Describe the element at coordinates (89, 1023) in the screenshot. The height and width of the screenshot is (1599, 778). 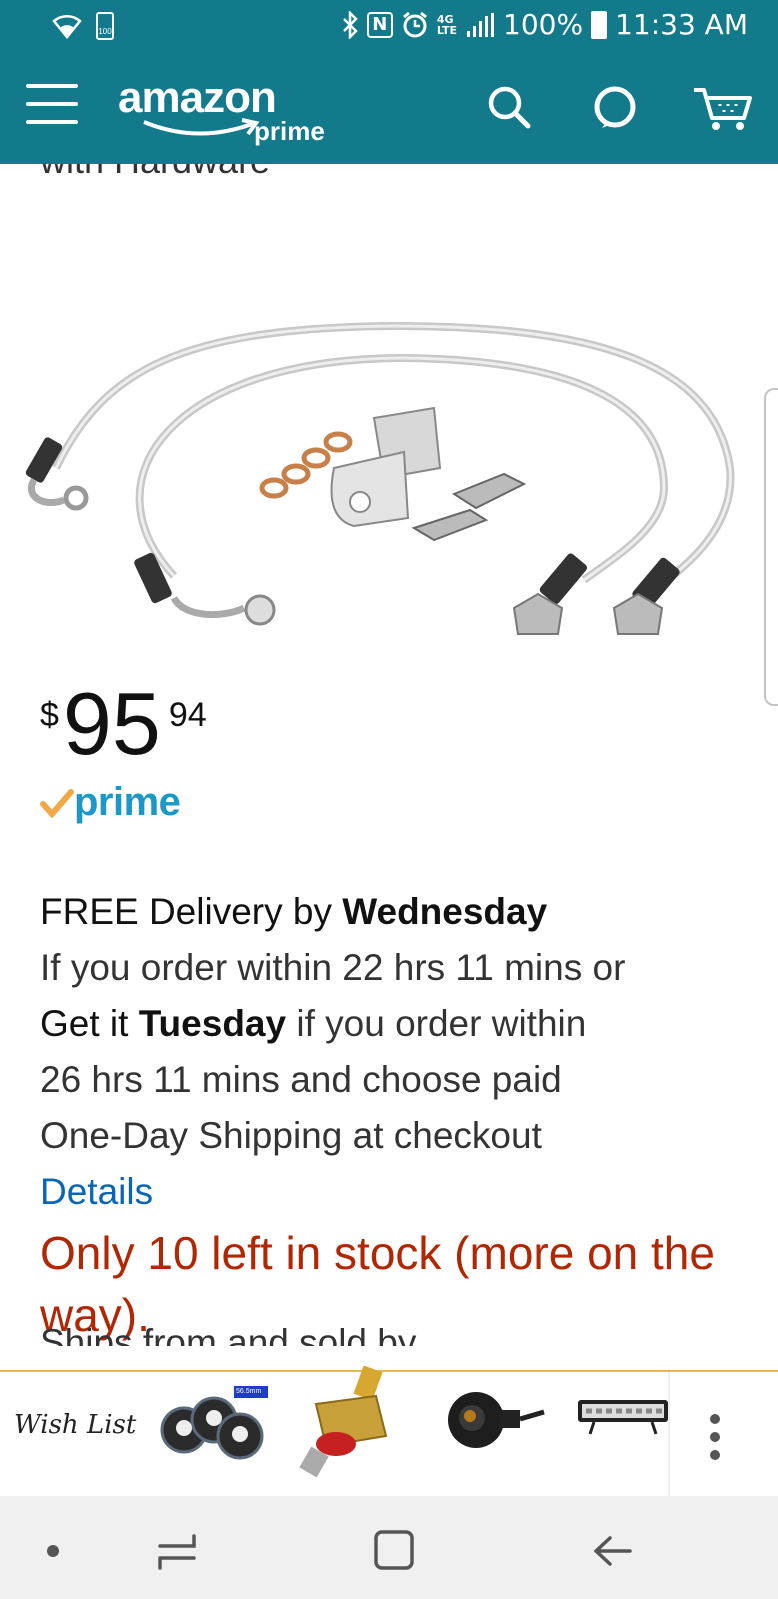
I see `get-it-prefix: Get it` at that location.